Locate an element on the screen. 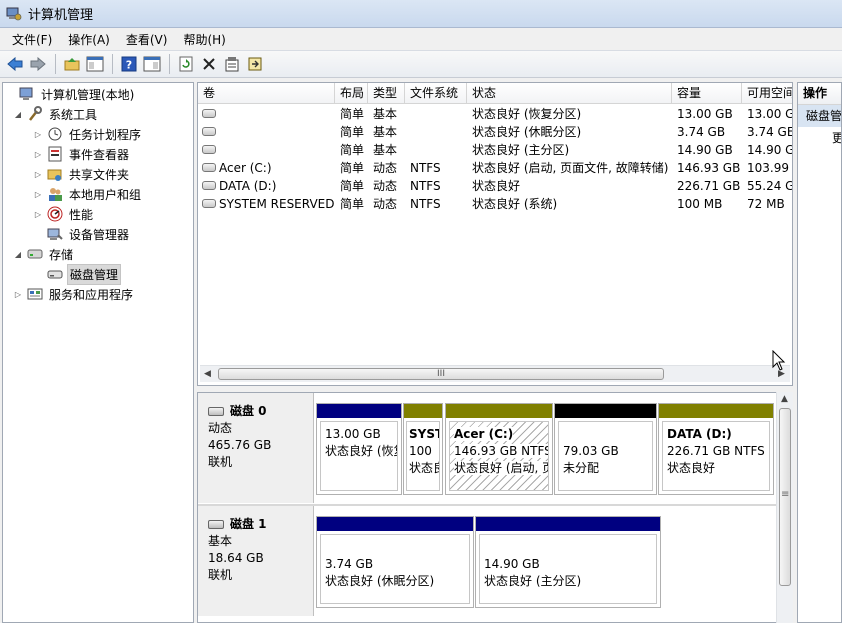  tree-item-disk-management: 磁盘管理 is located at coordinates (84, 274).